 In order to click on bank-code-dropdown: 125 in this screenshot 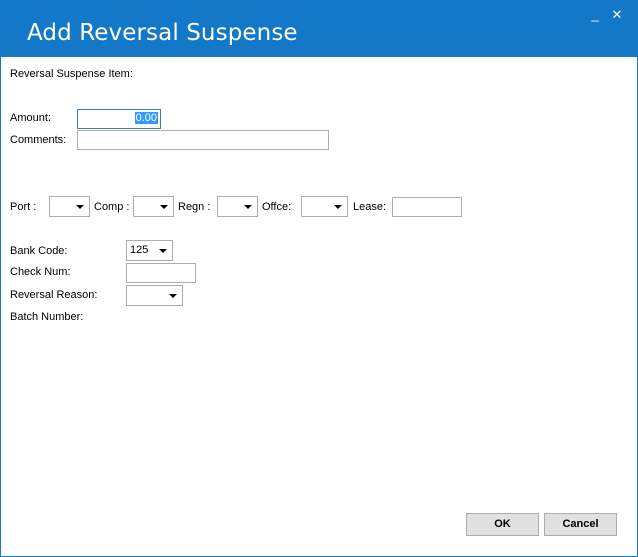, I will do `click(149, 250)`.